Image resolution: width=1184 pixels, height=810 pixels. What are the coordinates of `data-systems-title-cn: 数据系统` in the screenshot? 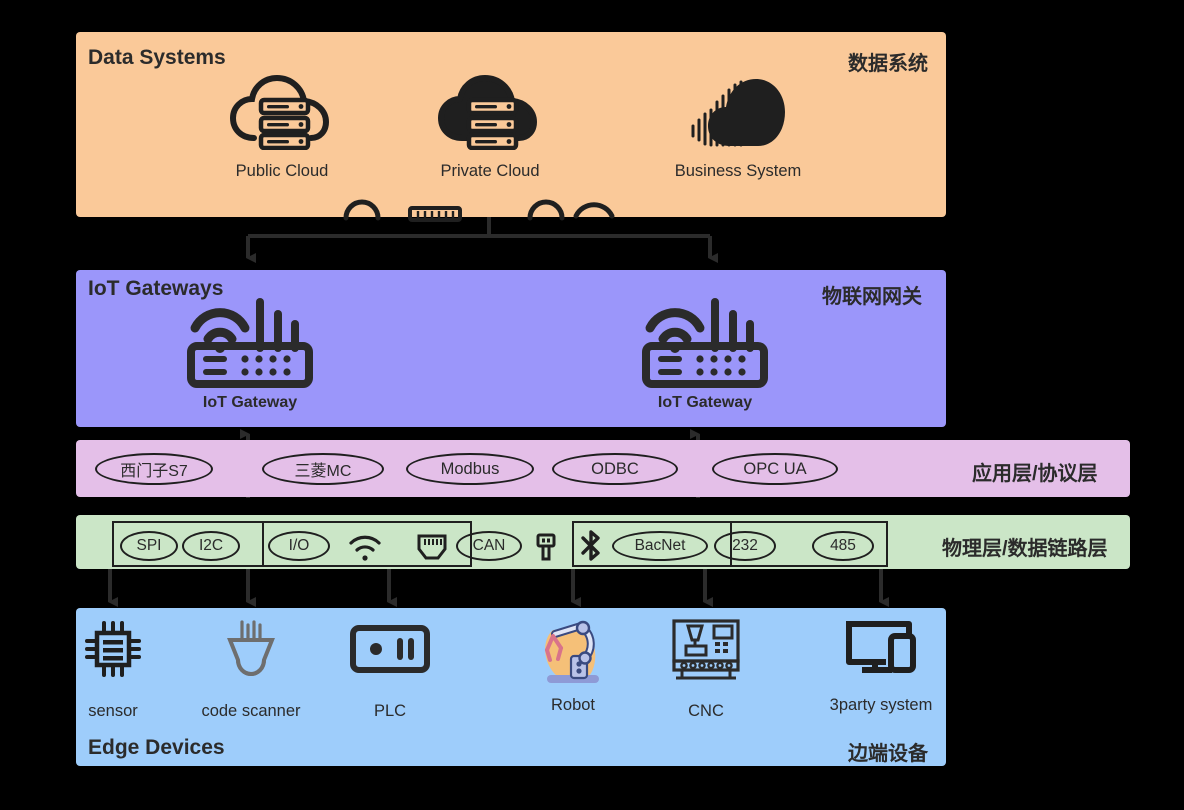 It's located at (888, 64).